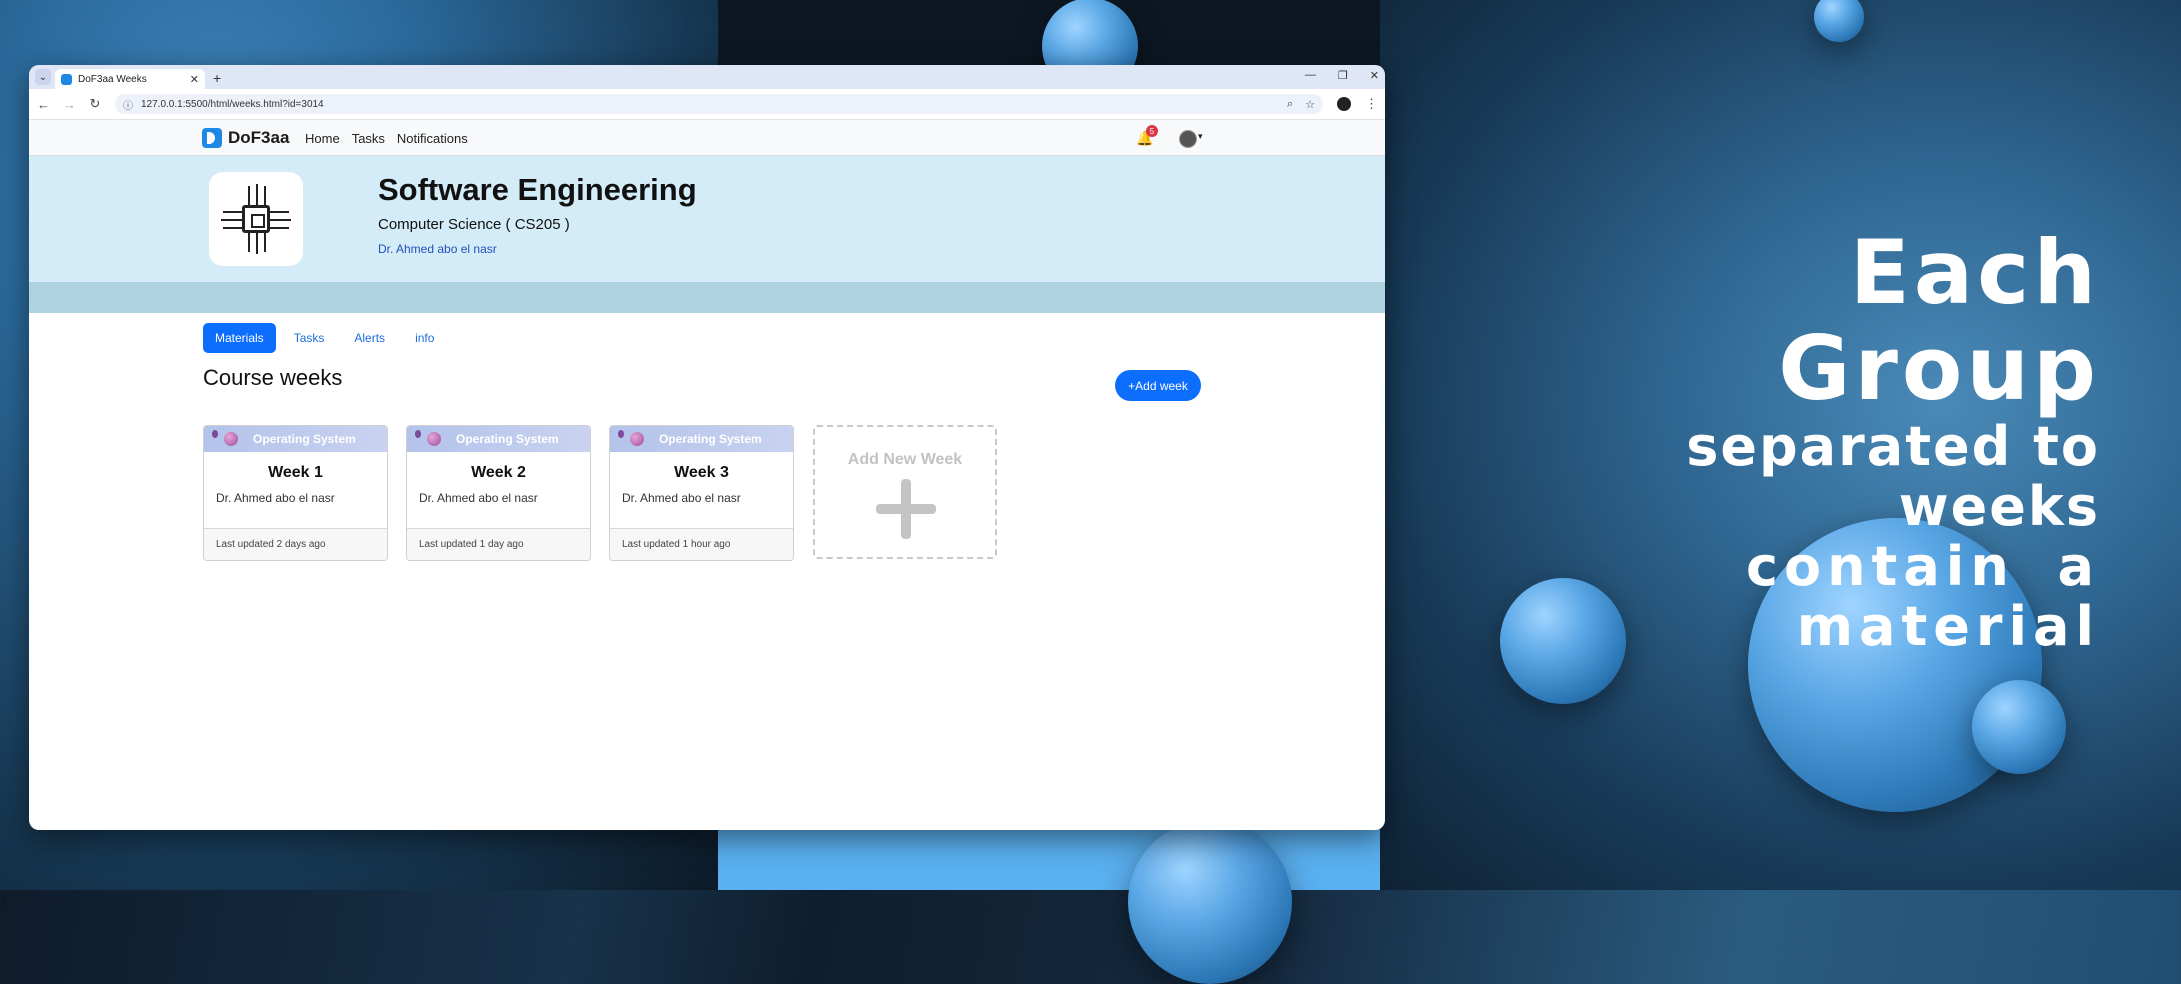 The image size is (2181, 984). What do you see at coordinates (1310, 75) in the screenshot?
I see `minimize-icon: —` at bounding box center [1310, 75].